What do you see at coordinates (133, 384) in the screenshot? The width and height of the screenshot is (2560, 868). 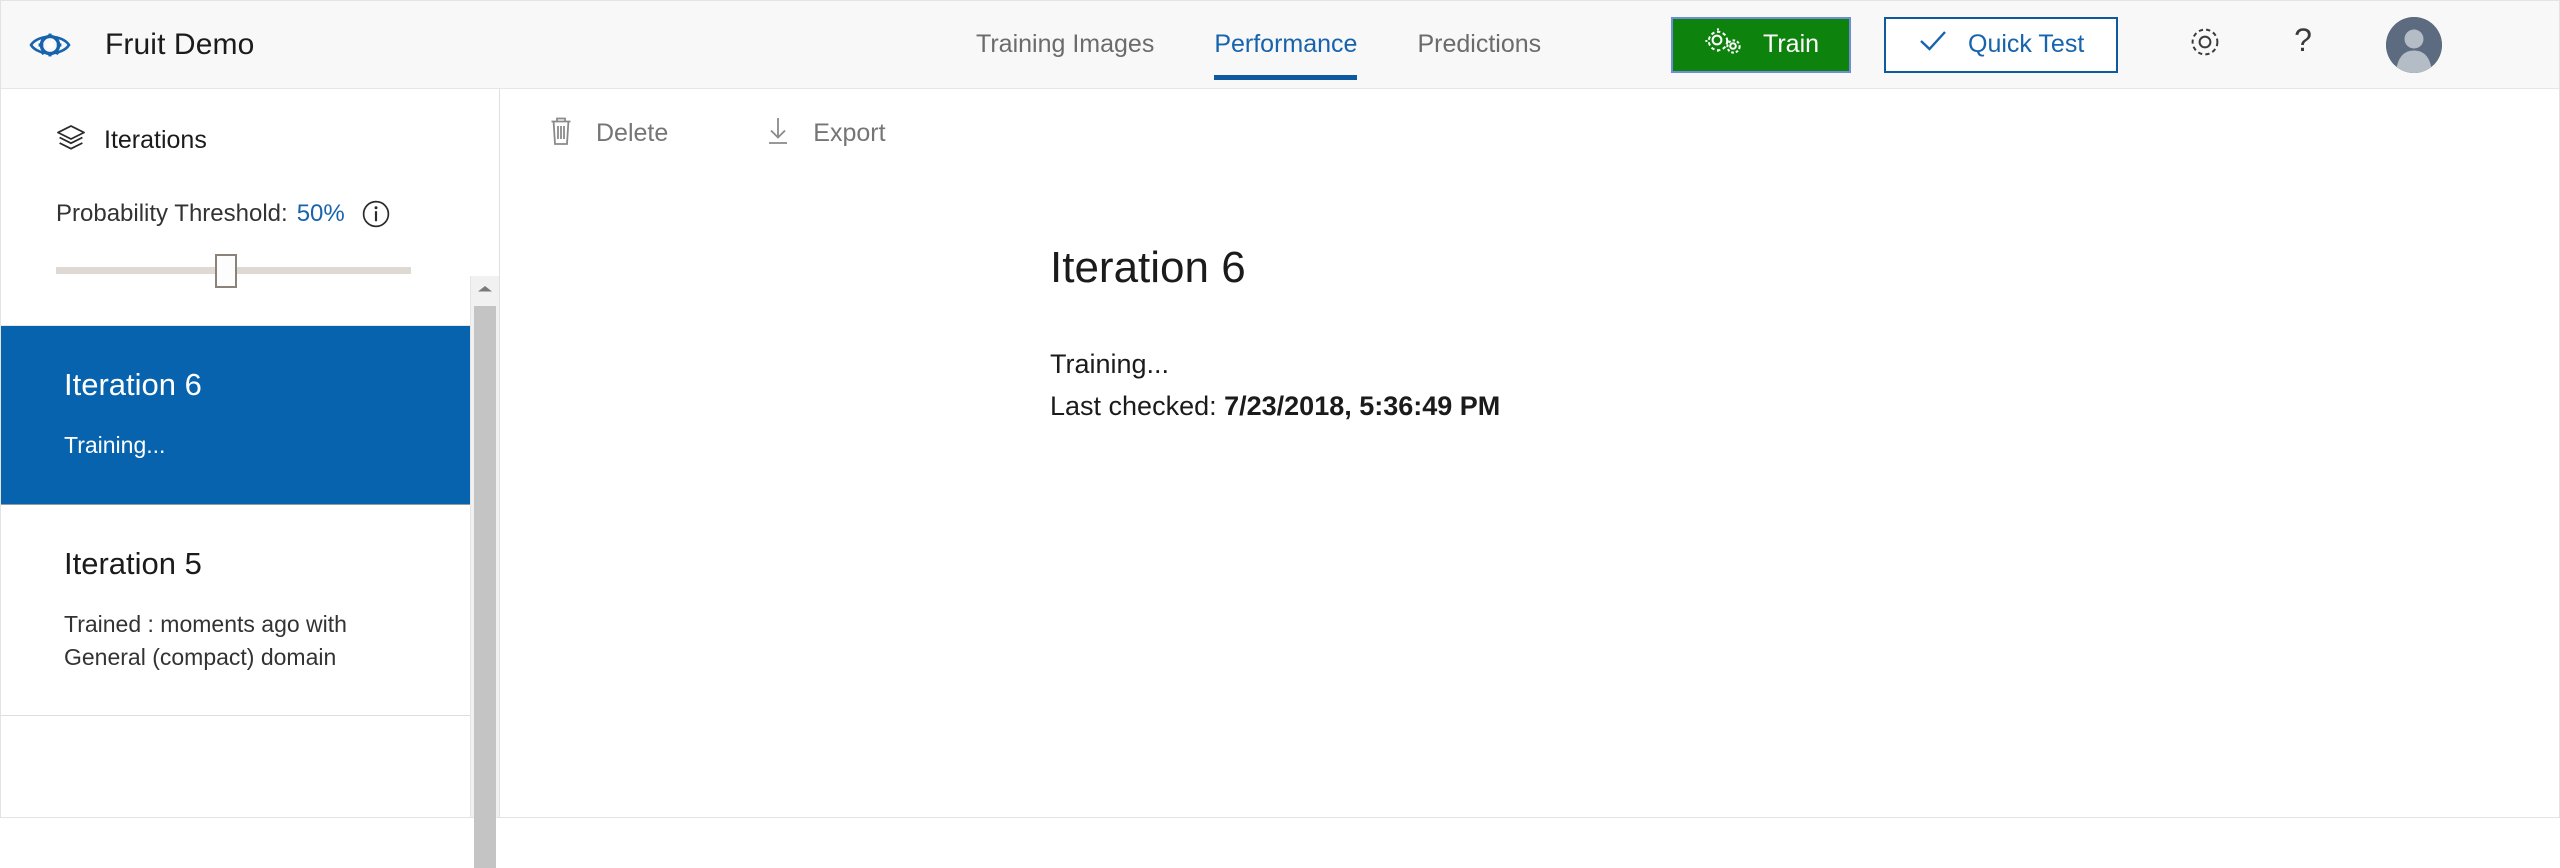 I see `iteration-title: Iteration 6` at bounding box center [133, 384].